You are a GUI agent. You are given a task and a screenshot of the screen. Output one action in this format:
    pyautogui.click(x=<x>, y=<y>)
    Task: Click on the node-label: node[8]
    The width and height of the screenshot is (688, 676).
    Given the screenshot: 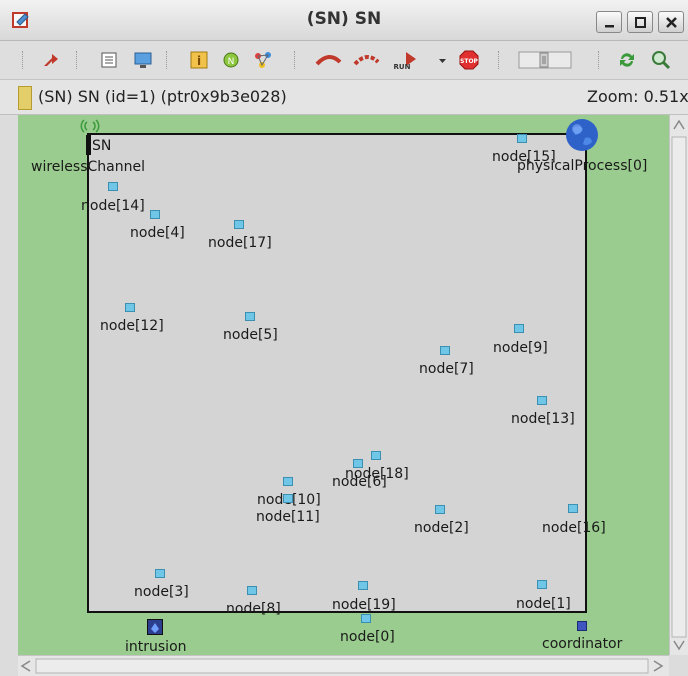 What is the action you would take?
    pyautogui.click(x=253, y=609)
    